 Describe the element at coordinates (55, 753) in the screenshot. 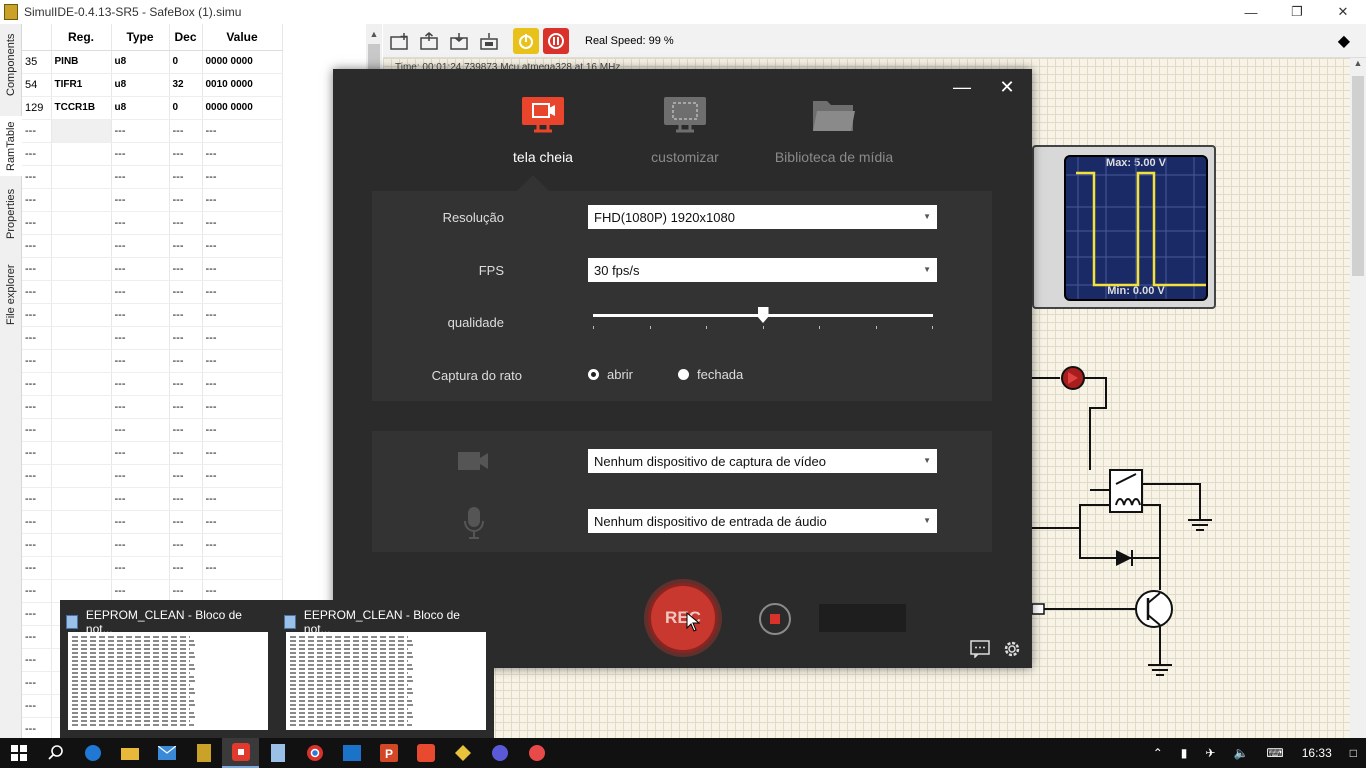

I see `search-icon` at that location.